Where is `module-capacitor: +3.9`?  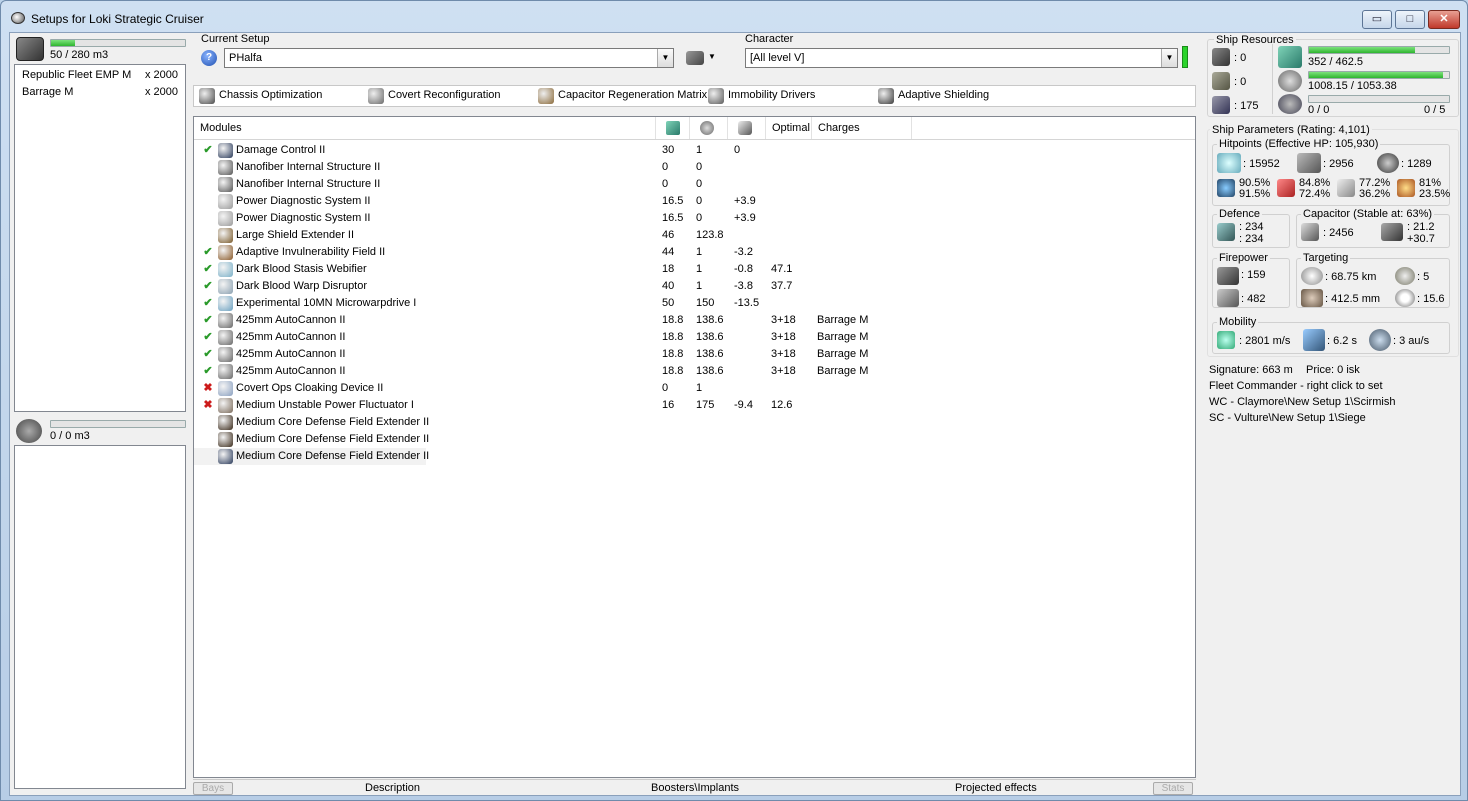 module-capacitor: +3.9 is located at coordinates (745, 201).